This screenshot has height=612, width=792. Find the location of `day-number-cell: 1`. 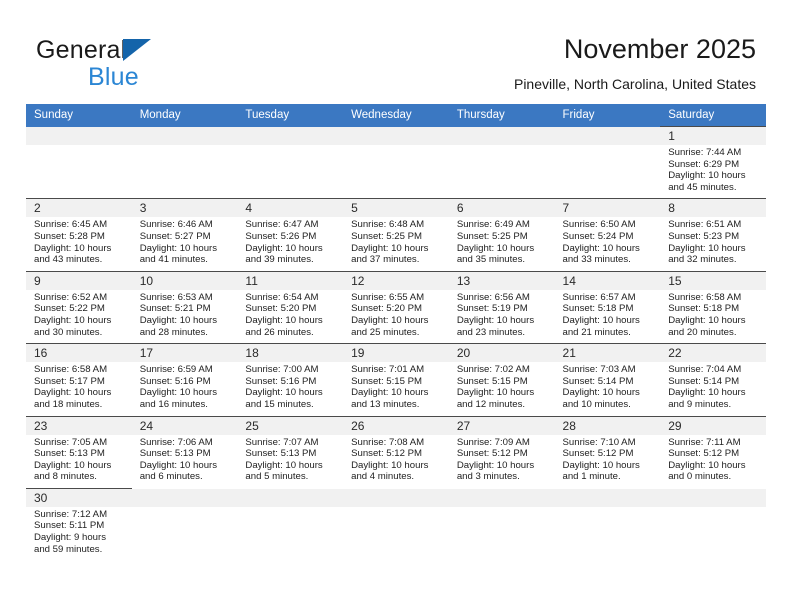

day-number-cell: 1 is located at coordinates (713, 135).